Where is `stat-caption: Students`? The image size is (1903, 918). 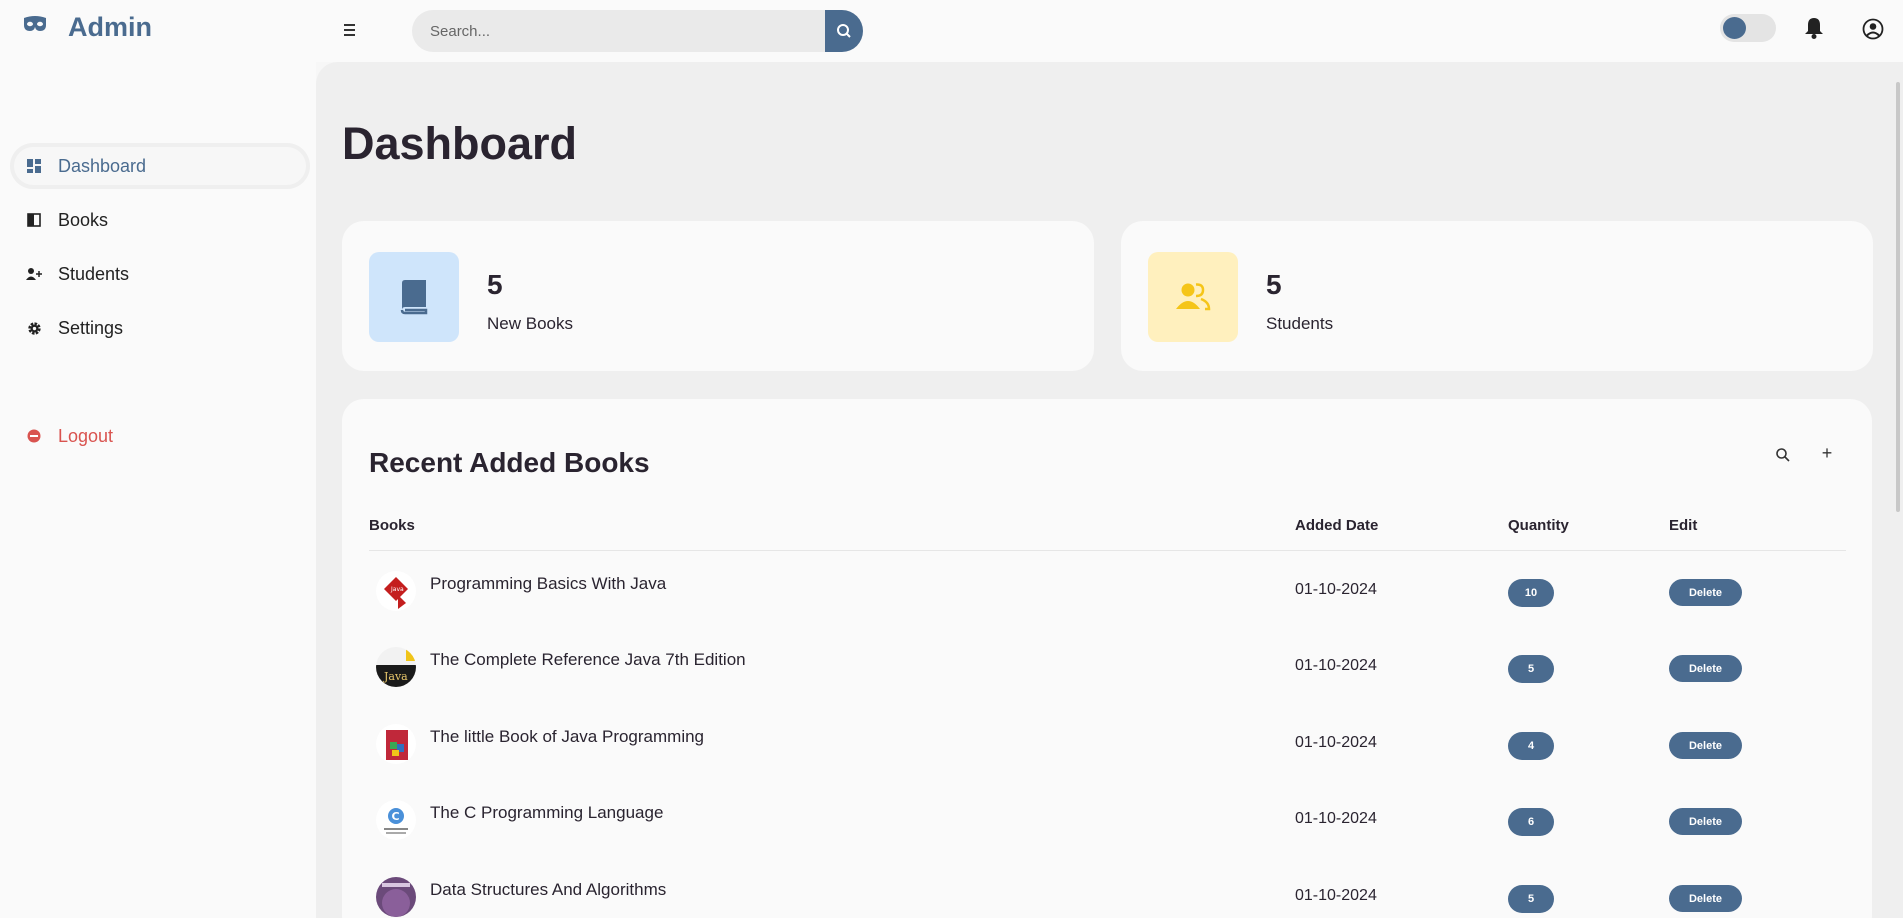
stat-caption: Students is located at coordinates (1300, 323).